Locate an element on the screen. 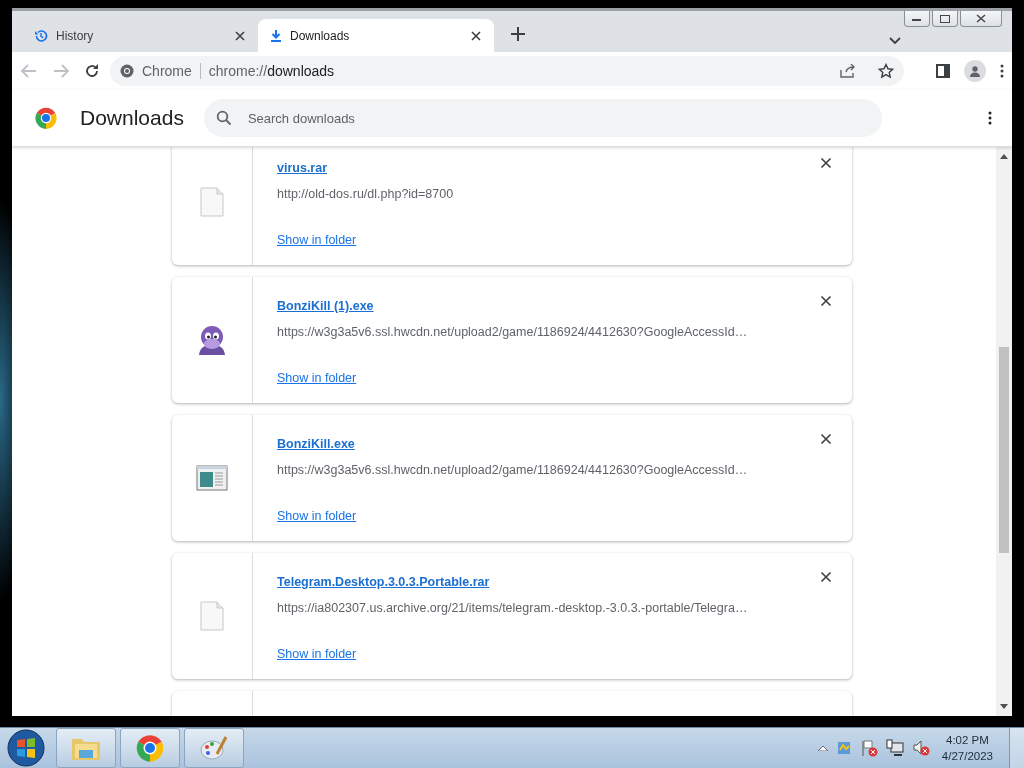 The height and width of the screenshot is (768, 1024). file-name-link: BonziKill.exe is located at coordinates (316, 444).